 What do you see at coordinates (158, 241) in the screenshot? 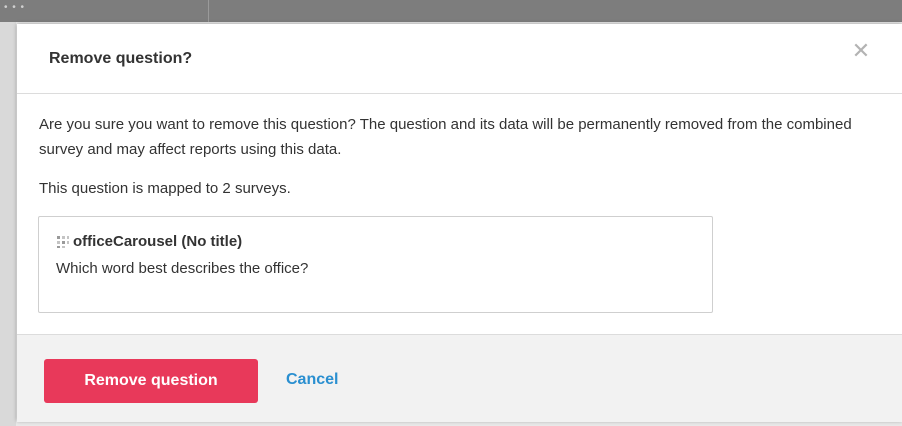
I see `question-name: officeCarousel (No title)` at bounding box center [158, 241].